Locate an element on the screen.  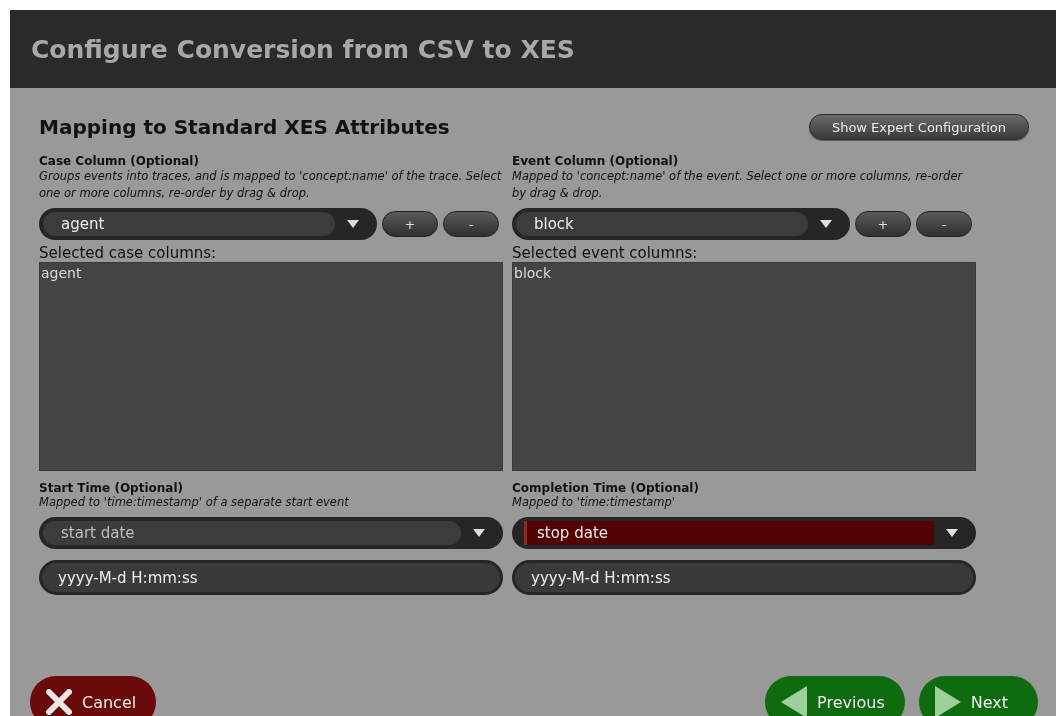
field-label: Event Column (Optional) is located at coordinates (596, 161).